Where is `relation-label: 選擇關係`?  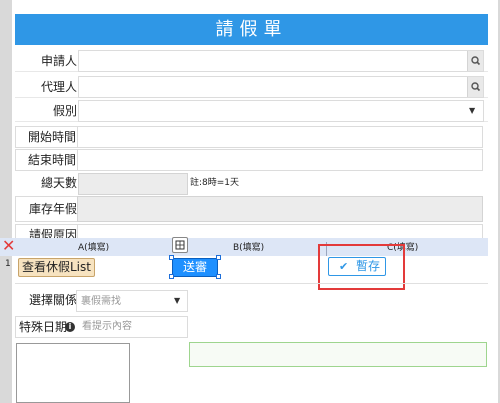 relation-label: 選擇關係 is located at coordinates (52, 300).